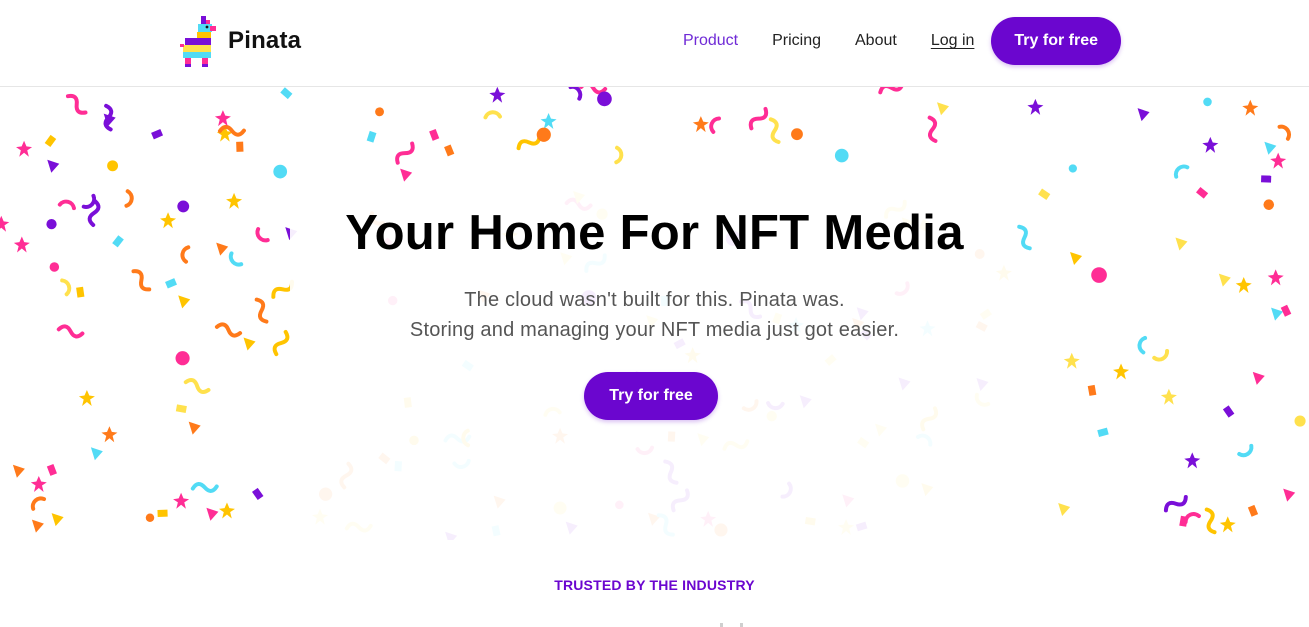 The height and width of the screenshot is (627, 1309). Describe the element at coordinates (876, 41) in the screenshot. I see `nav-item-about: About` at that location.